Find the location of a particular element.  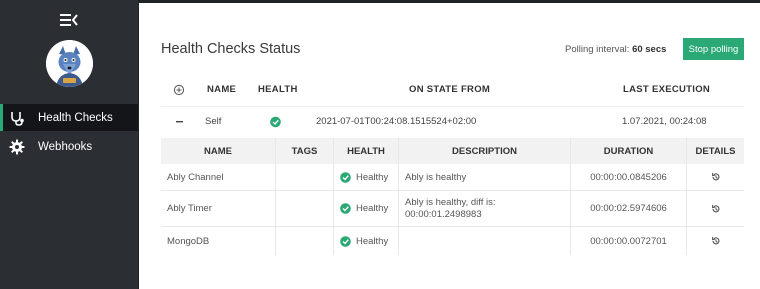

service-name: Self is located at coordinates (213, 121).